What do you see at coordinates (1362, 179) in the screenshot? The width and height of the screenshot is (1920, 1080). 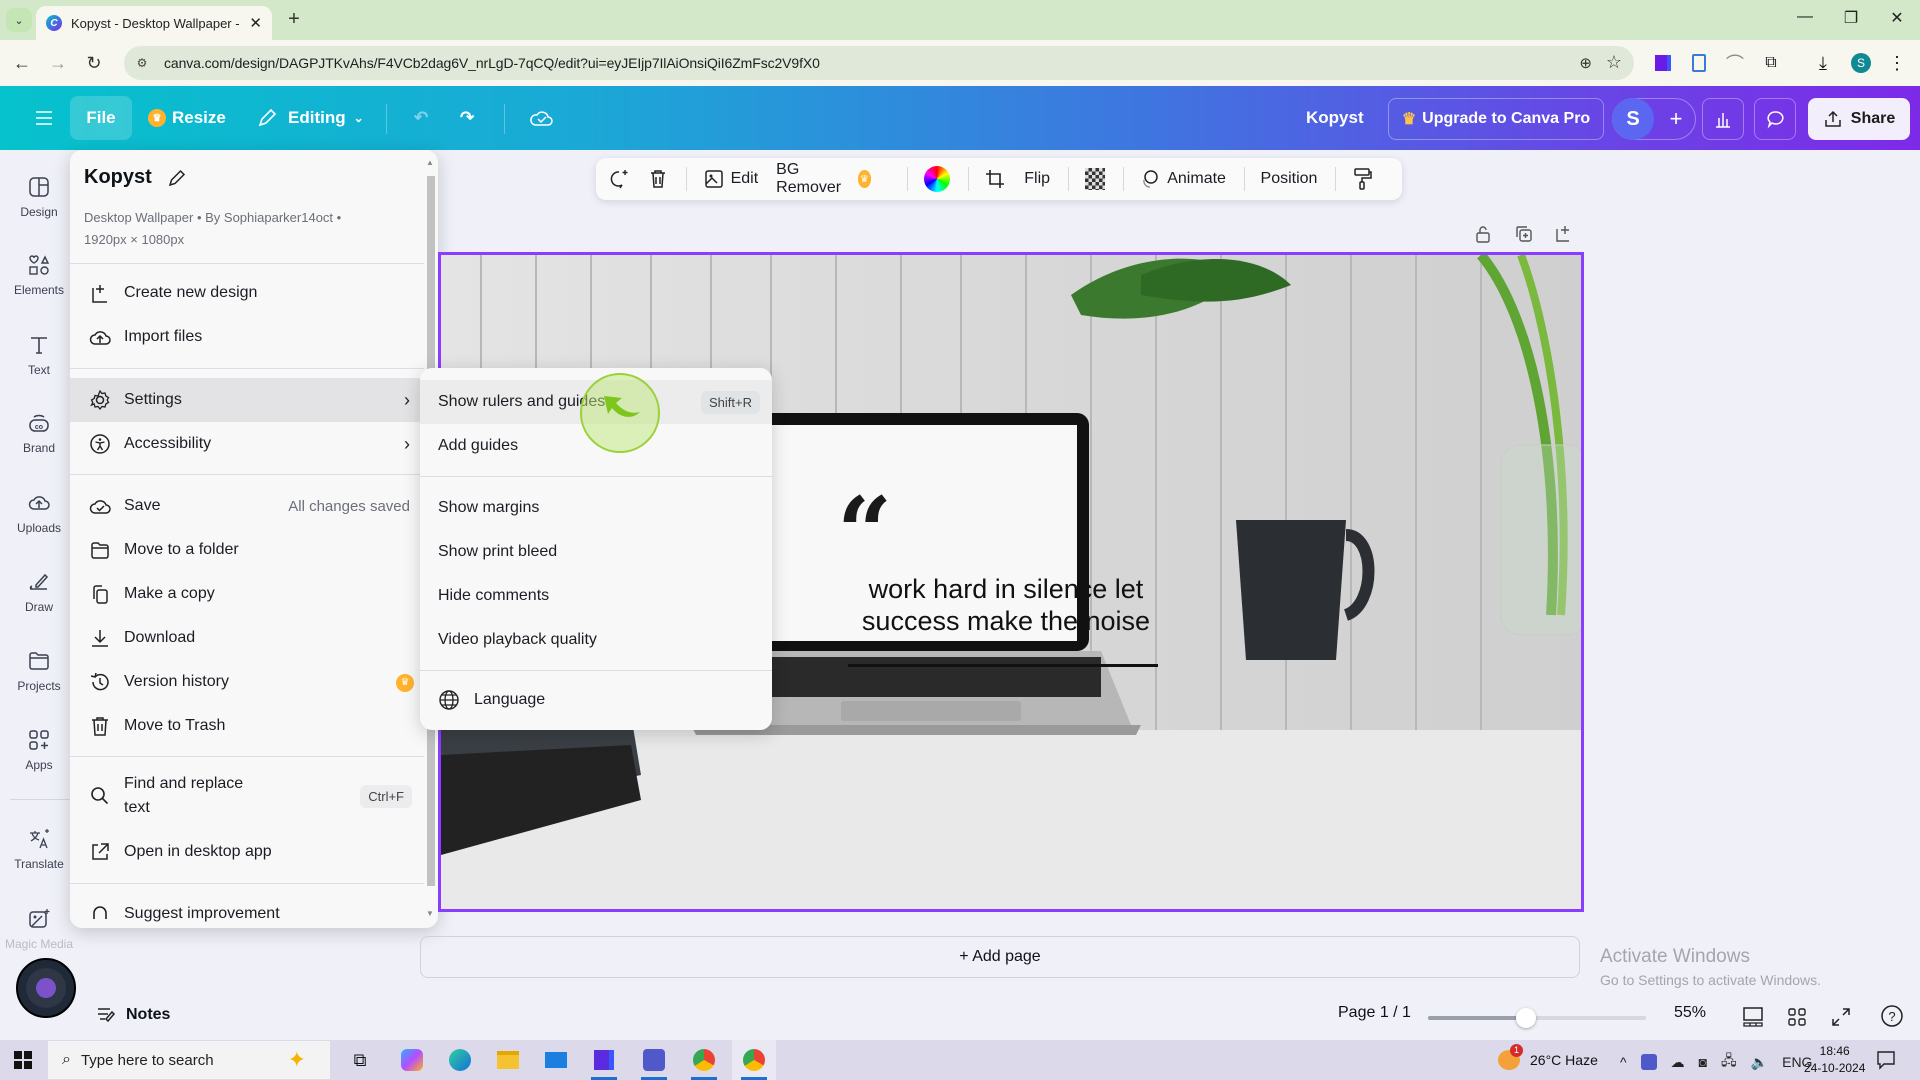 I see `copy-style-paint-roller-icon` at bounding box center [1362, 179].